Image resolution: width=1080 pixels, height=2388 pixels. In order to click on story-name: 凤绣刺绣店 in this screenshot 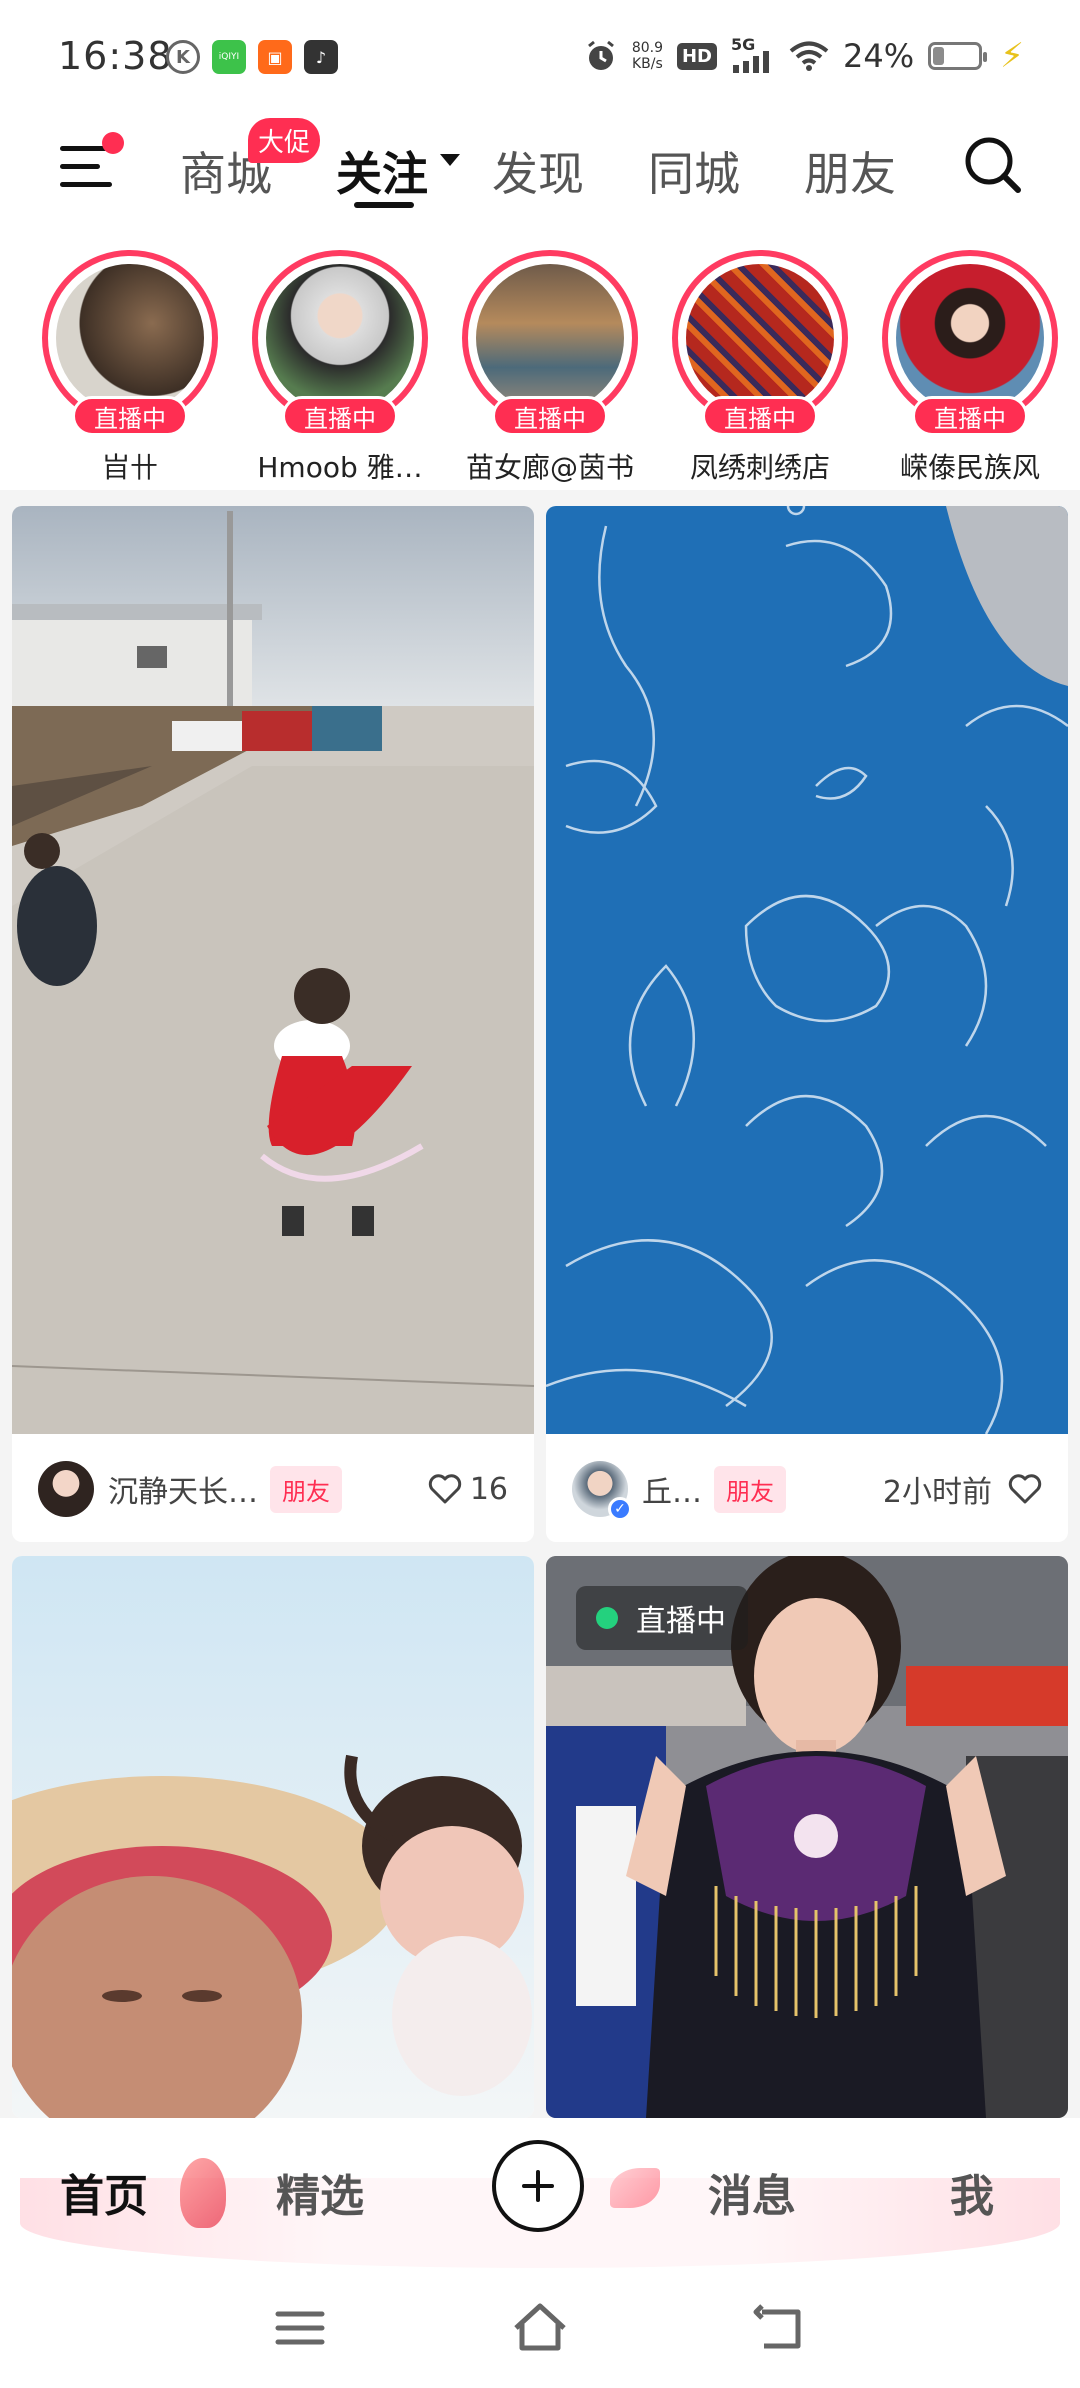, I will do `click(759, 467)`.